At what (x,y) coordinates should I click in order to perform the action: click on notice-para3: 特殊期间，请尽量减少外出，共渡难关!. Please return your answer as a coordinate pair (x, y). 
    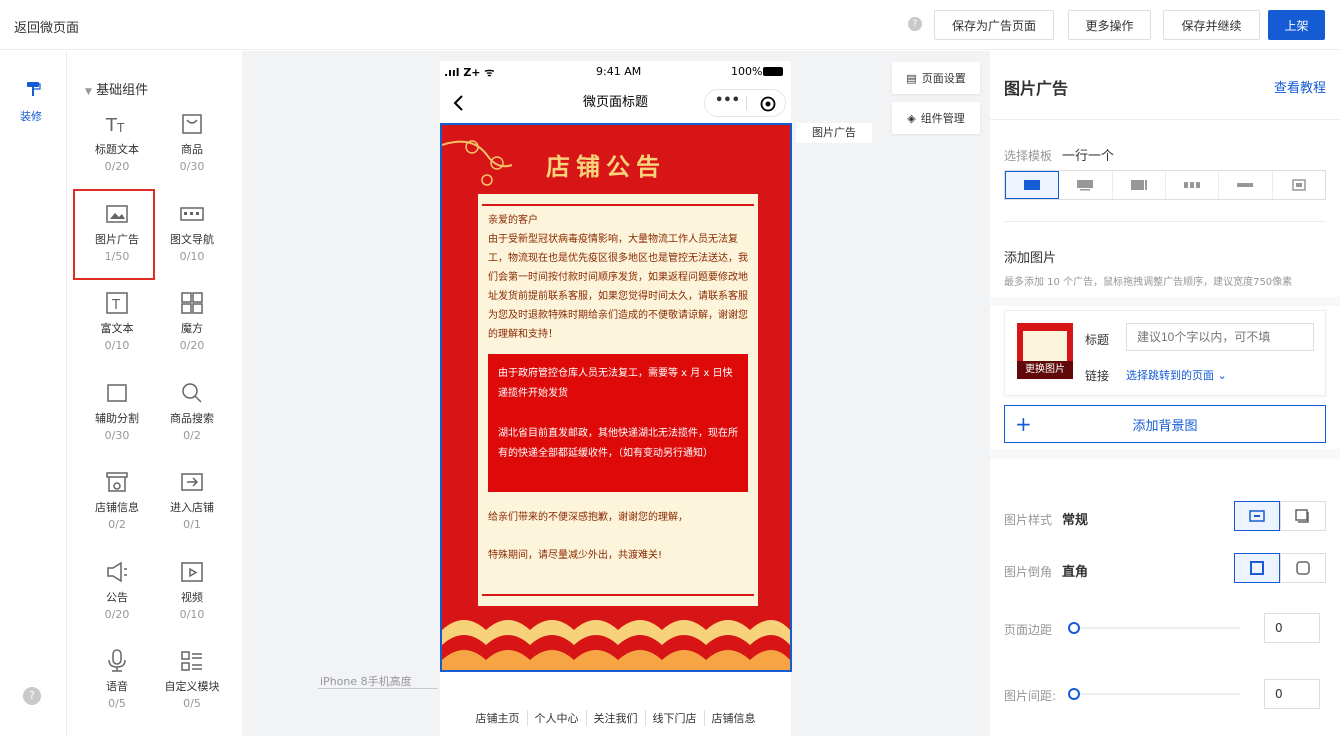
    Looking at the image, I should click on (575, 555).